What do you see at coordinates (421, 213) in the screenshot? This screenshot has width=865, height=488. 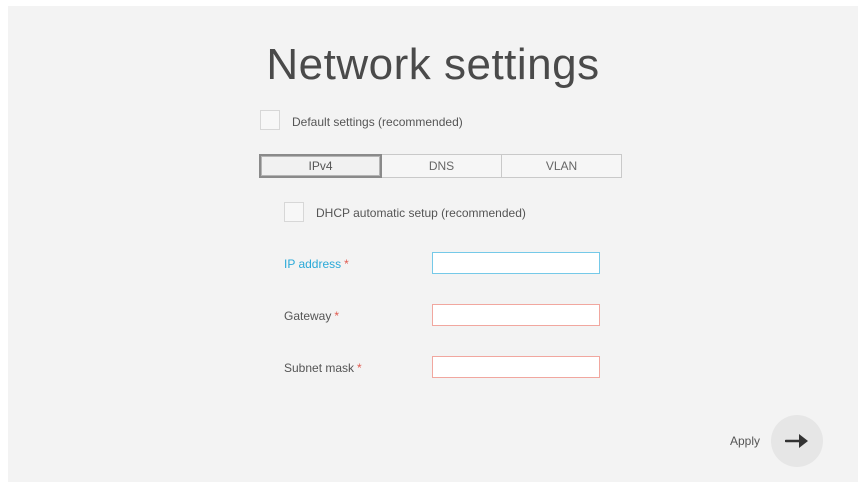 I see `dhcp-label: DHCP automatic setup (recommended)` at bounding box center [421, 213].